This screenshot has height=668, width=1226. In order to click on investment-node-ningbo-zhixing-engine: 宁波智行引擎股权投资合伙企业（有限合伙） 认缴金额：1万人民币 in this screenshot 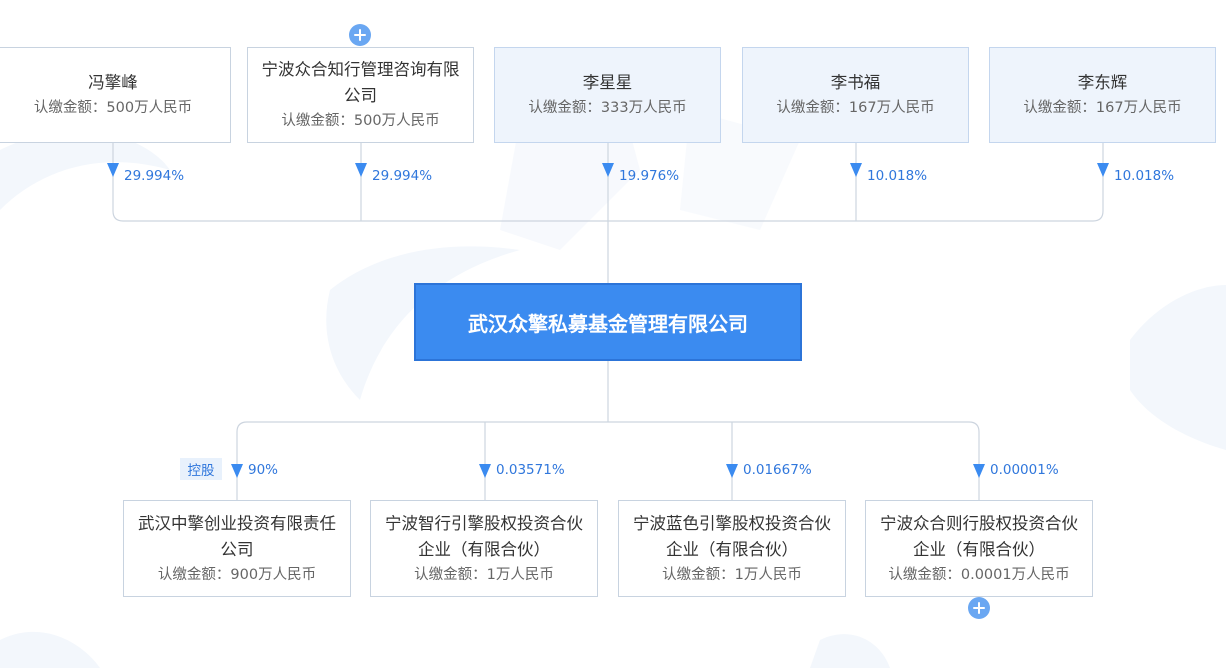, I will do `click(484, 548)`.